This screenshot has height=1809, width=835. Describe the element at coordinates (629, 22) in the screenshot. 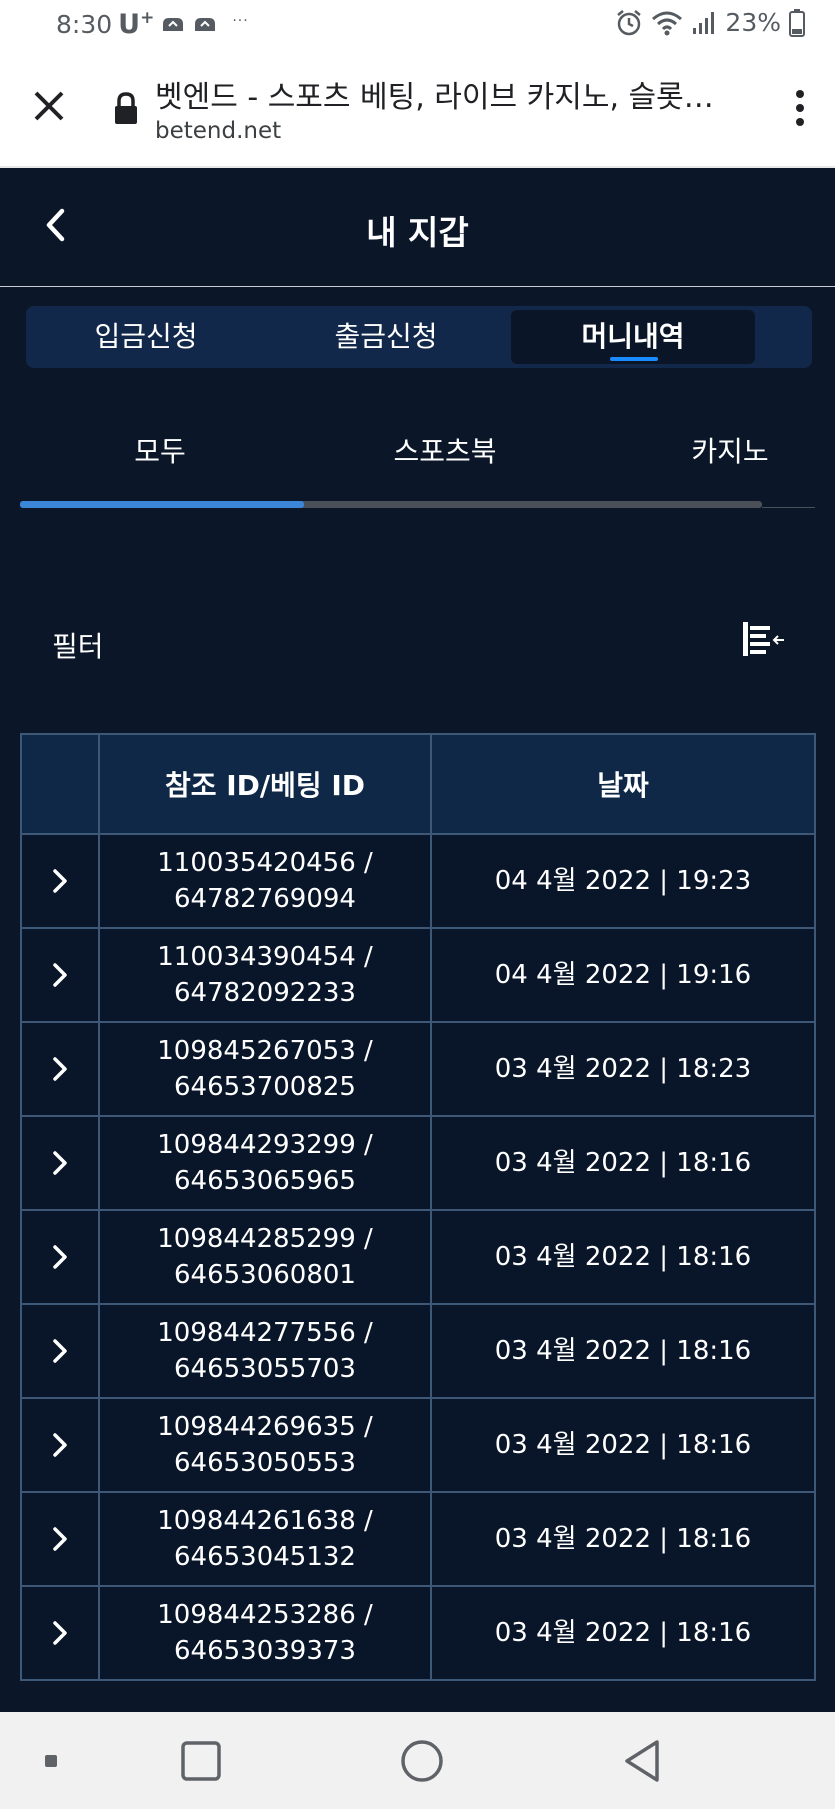

I see `alarm-icon` at that location.